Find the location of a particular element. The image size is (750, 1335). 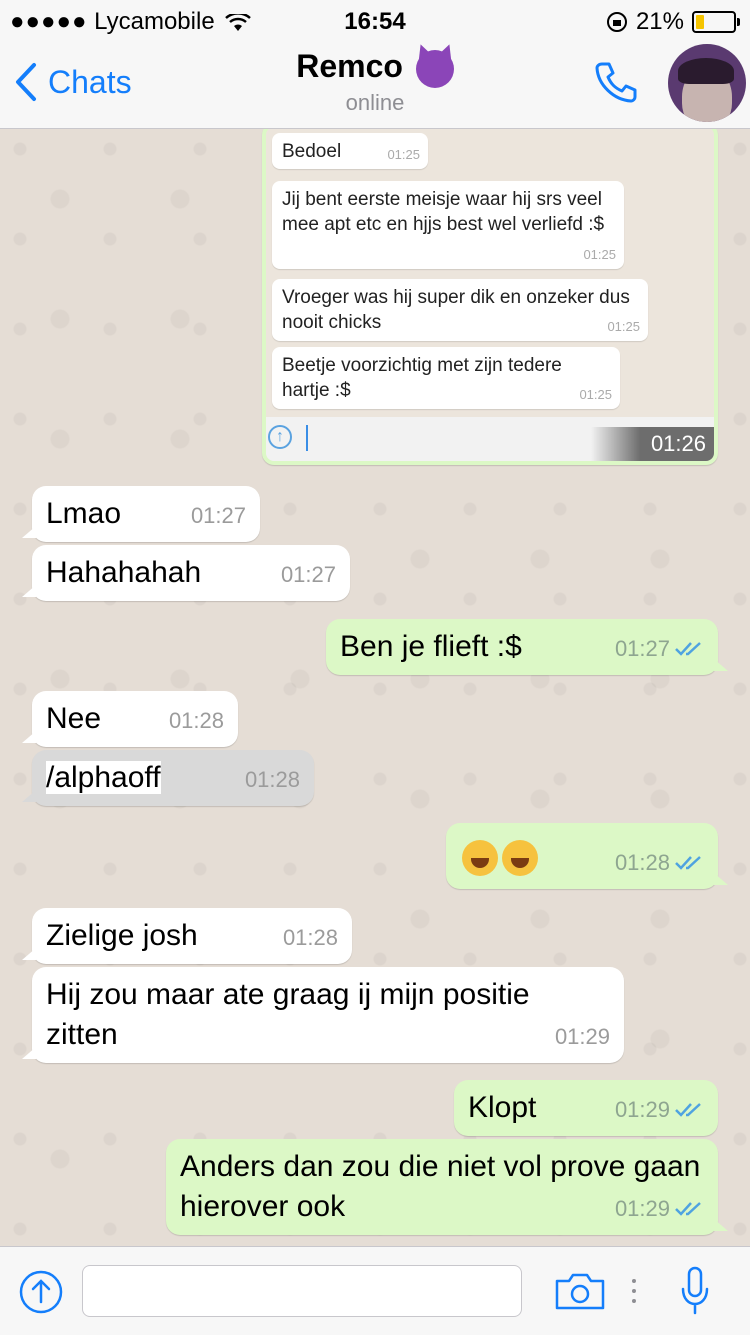

composer-bar is located at coordinates (375, 1290).